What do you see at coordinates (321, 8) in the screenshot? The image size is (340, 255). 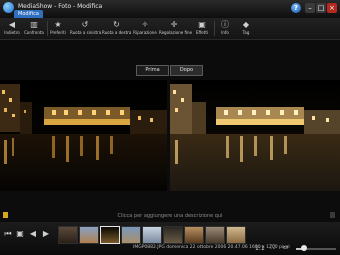 I see `maximize-button: □` at bounding box center [321, 8].